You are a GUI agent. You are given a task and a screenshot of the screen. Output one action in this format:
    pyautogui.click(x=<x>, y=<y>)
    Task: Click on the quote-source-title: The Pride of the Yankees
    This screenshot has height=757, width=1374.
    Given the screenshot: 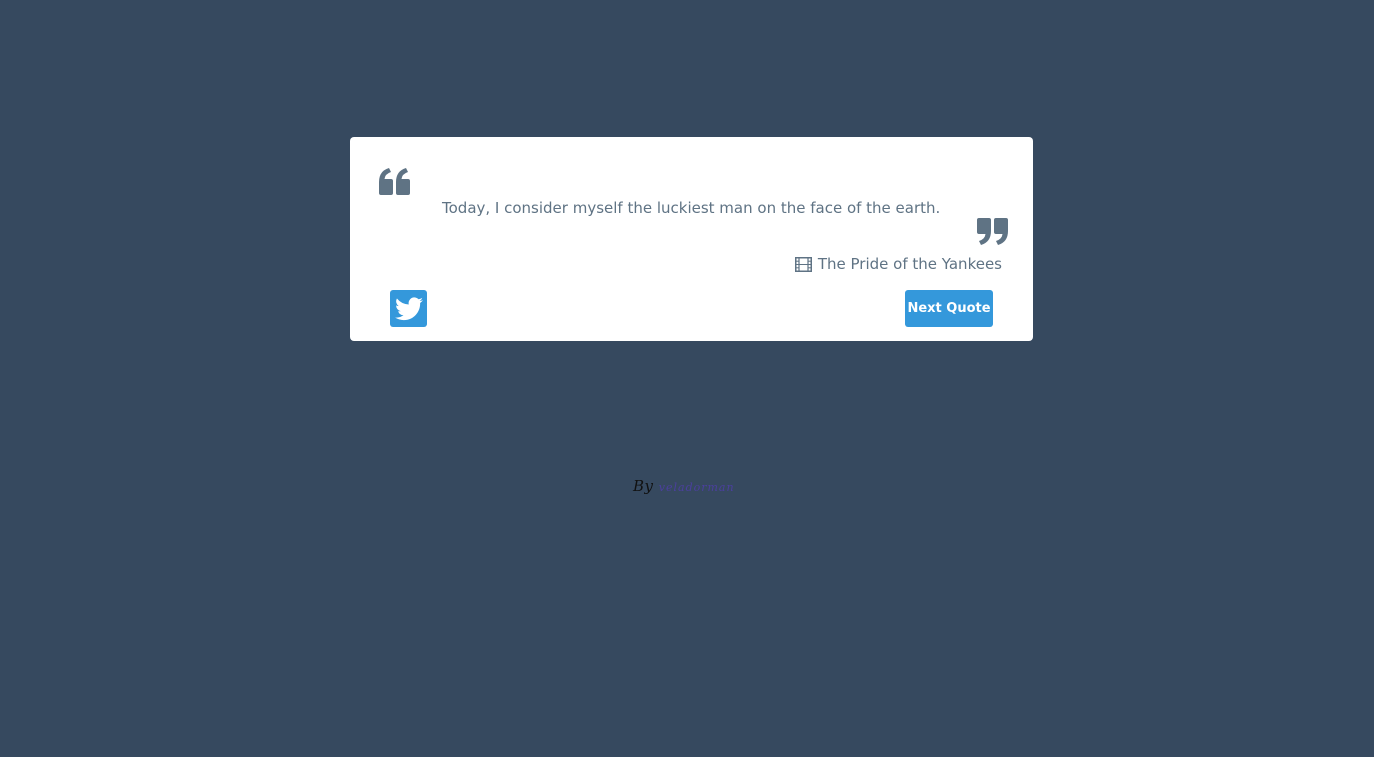 What is the action you would take?
    pyautogui.click(x=909, y=264)
    